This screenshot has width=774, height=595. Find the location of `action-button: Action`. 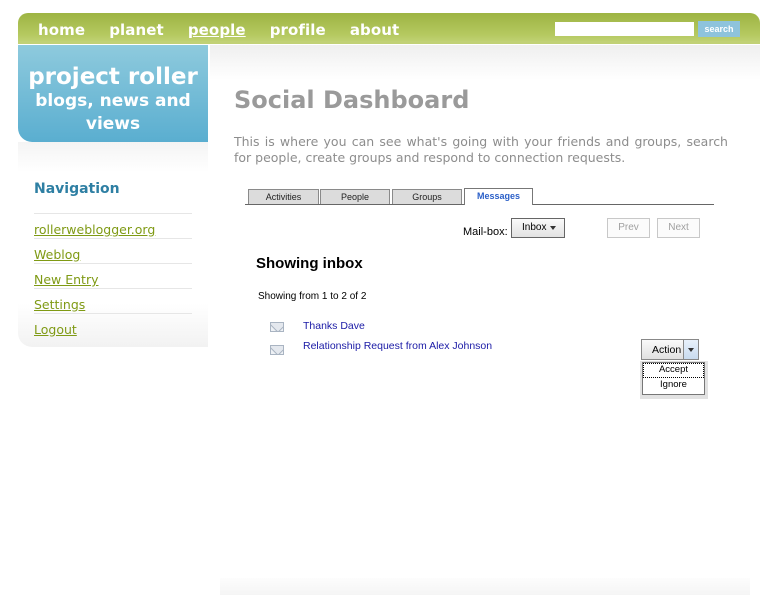

action-button: Action is located at coordinates (670, 349).